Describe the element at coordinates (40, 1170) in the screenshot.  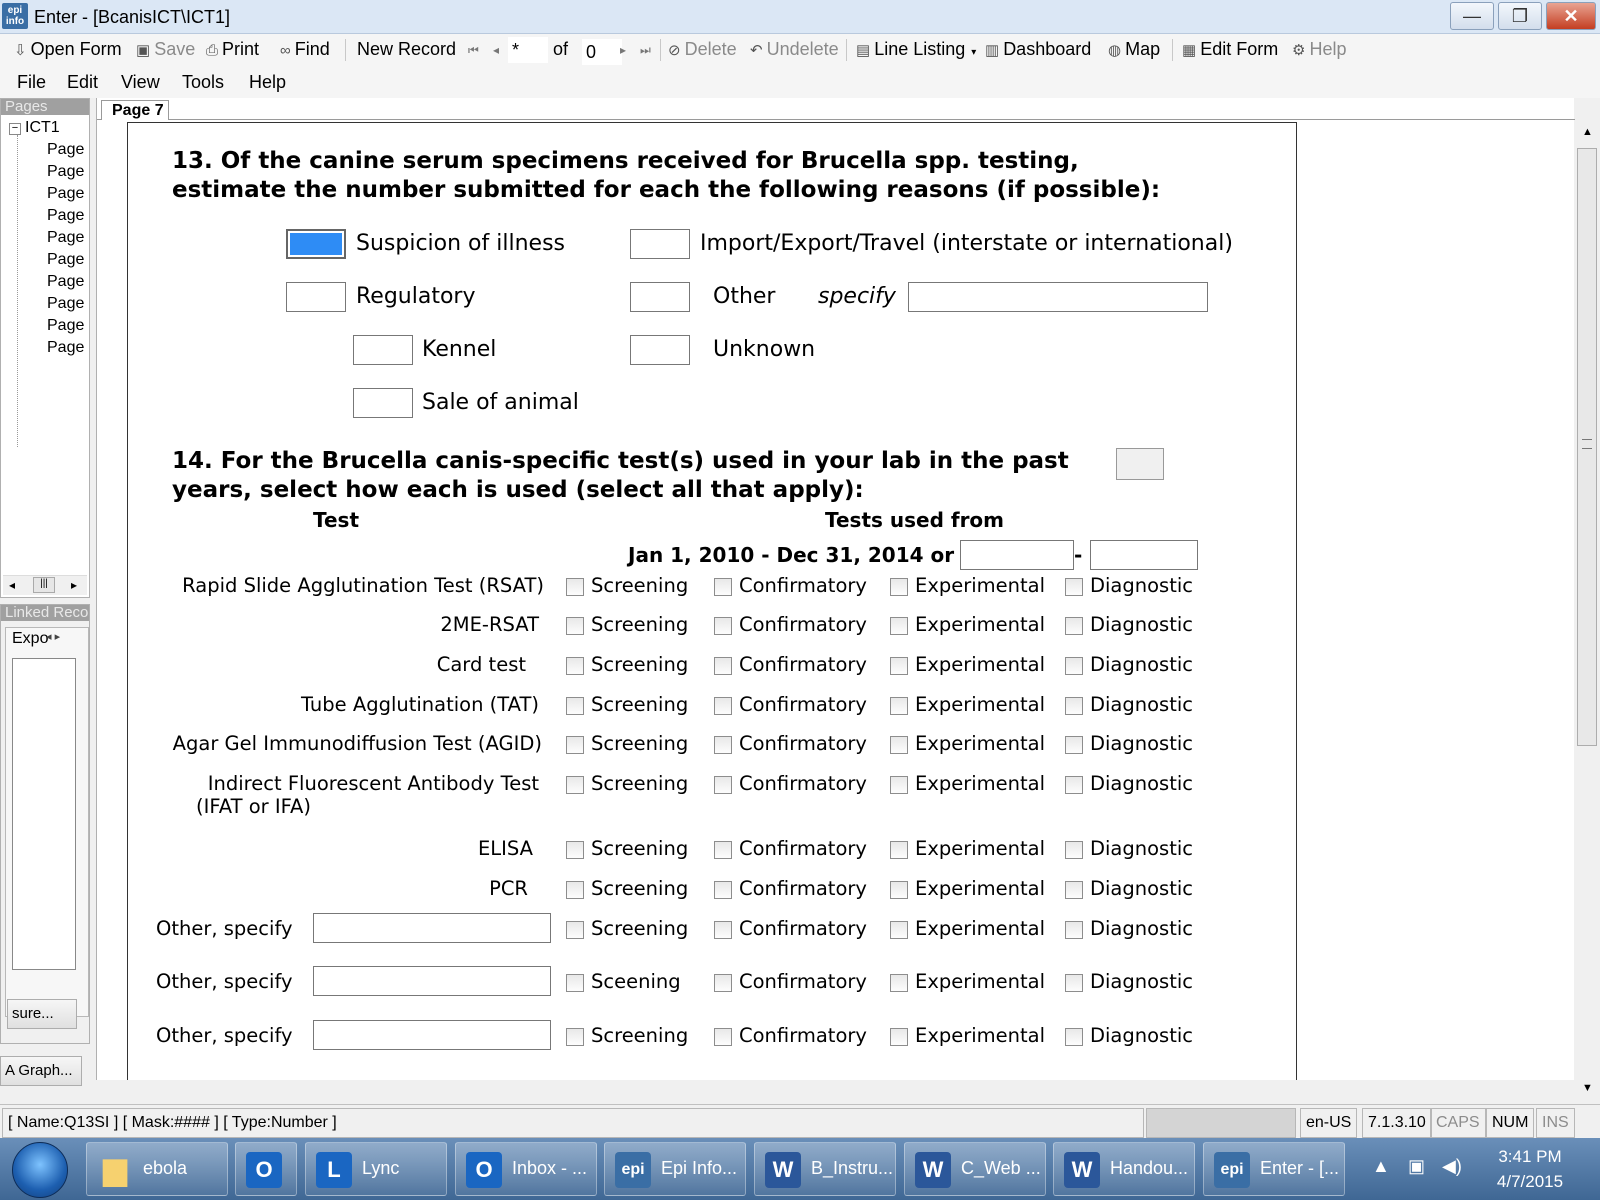
I see `start-button` at that location.